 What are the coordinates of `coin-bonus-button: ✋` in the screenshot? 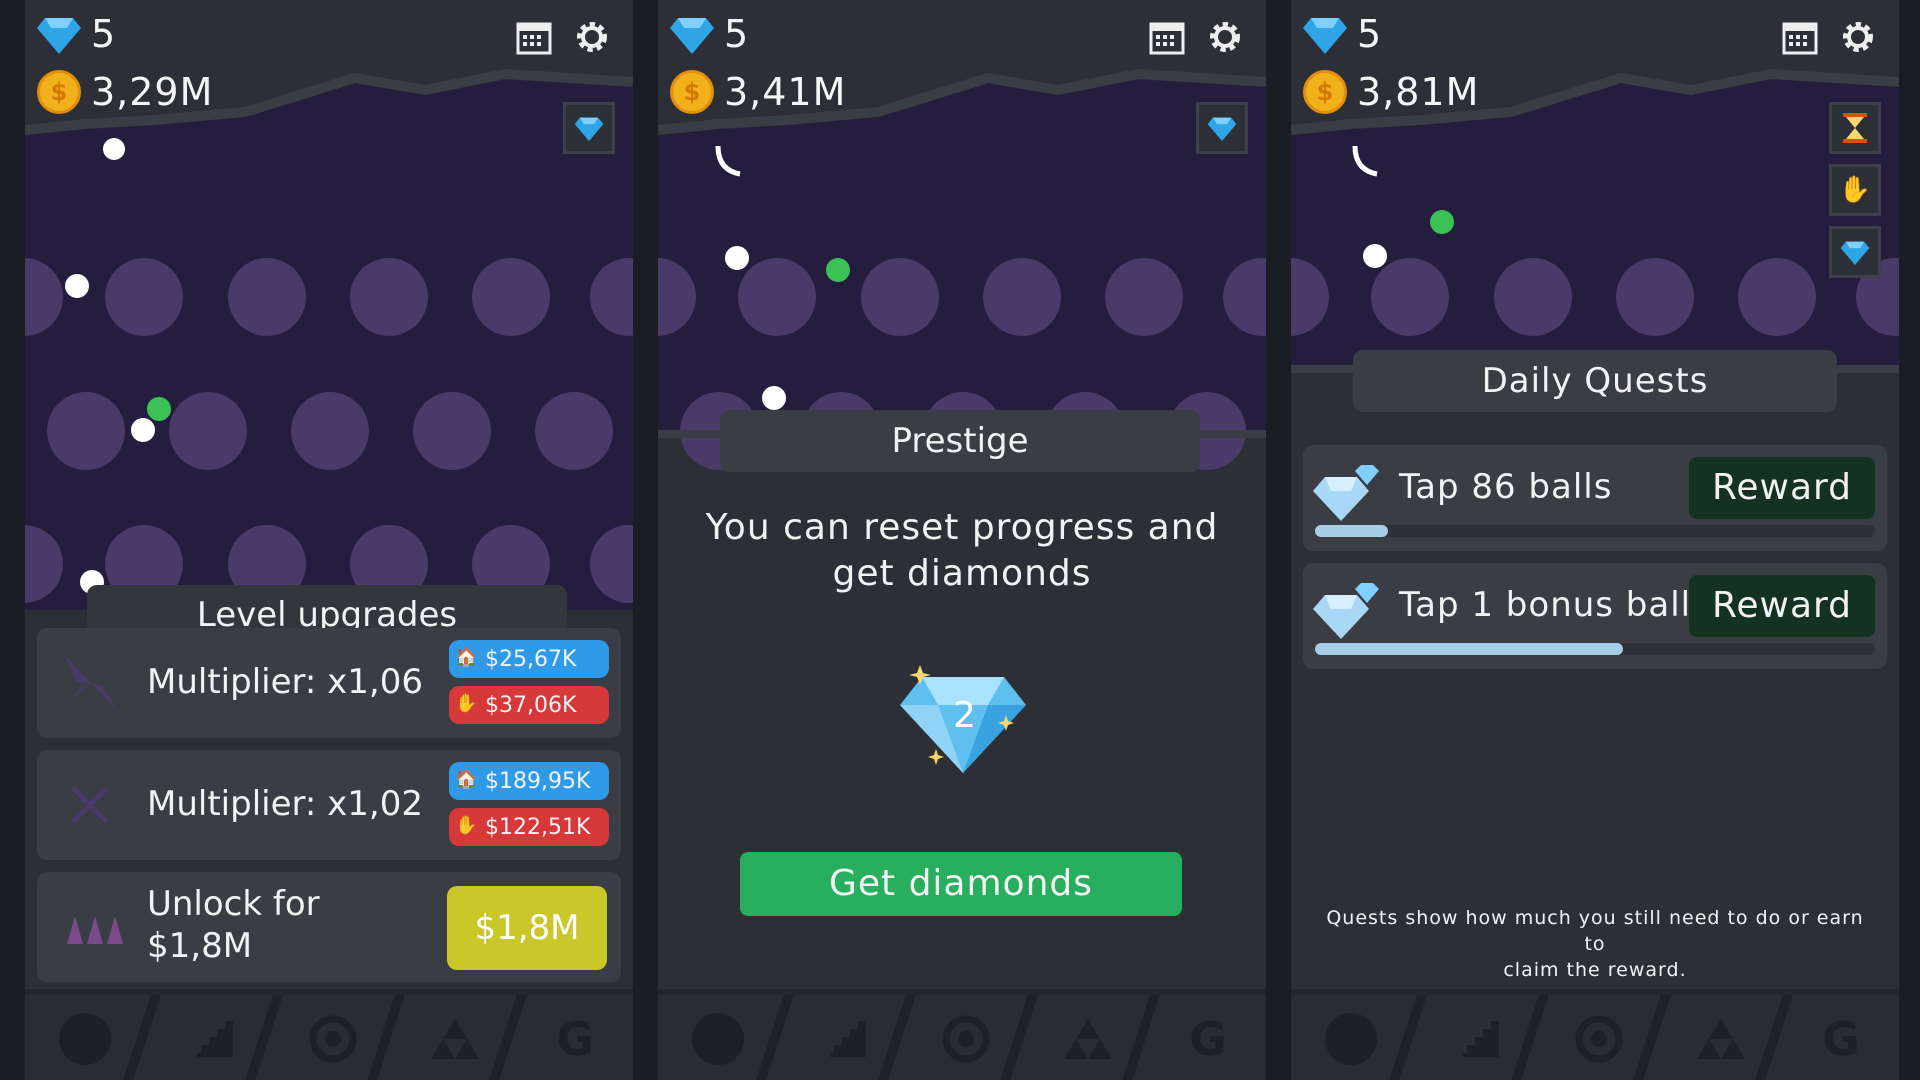 It's located at (1855, 190).